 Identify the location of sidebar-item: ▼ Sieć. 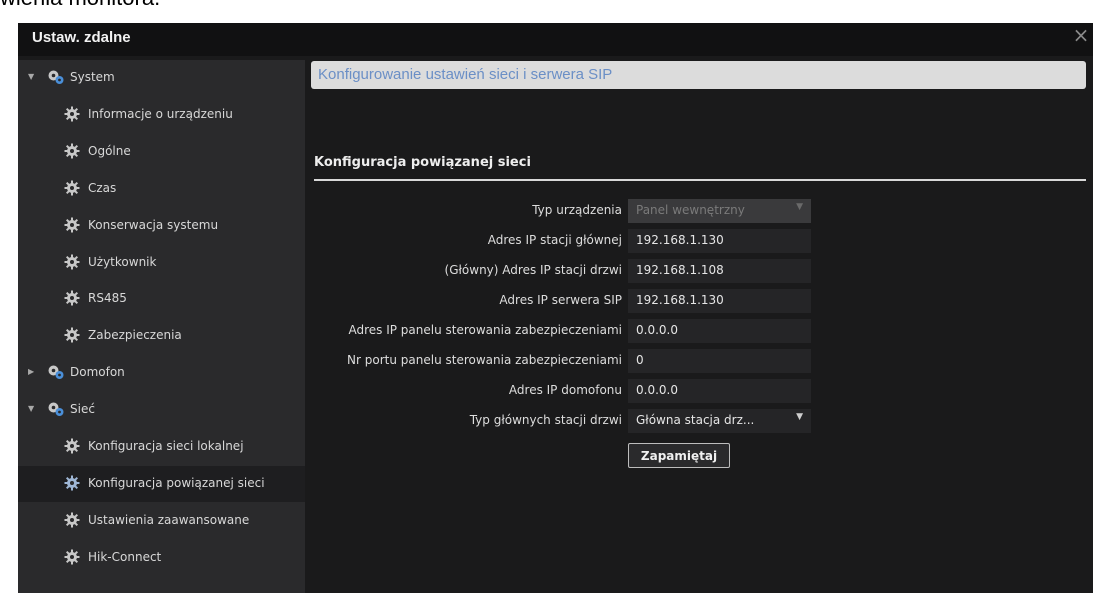
(161, 410).